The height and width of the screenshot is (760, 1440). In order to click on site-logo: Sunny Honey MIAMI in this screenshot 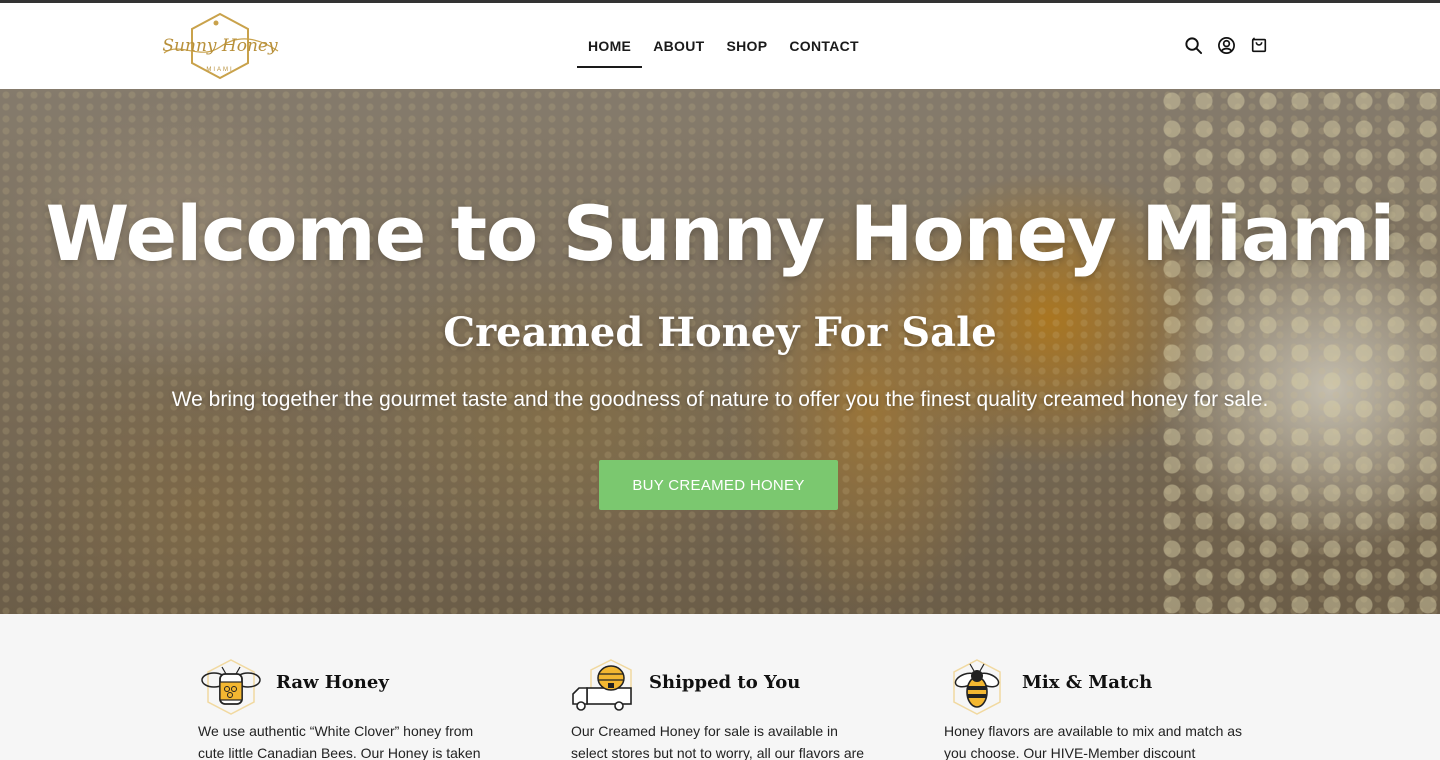, I will do `click(221, 46)`.